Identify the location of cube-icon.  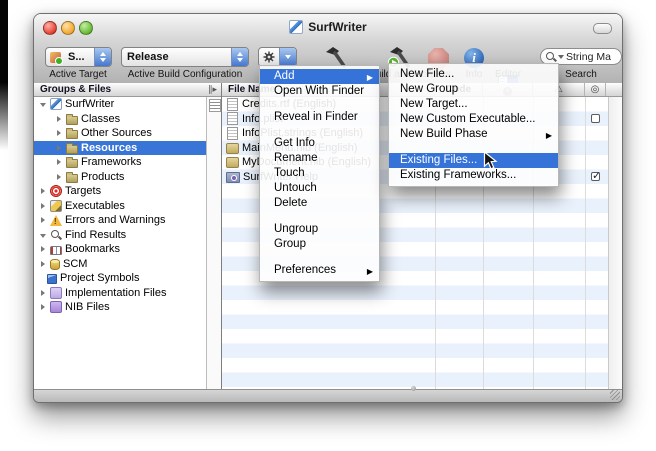
(52, 278).